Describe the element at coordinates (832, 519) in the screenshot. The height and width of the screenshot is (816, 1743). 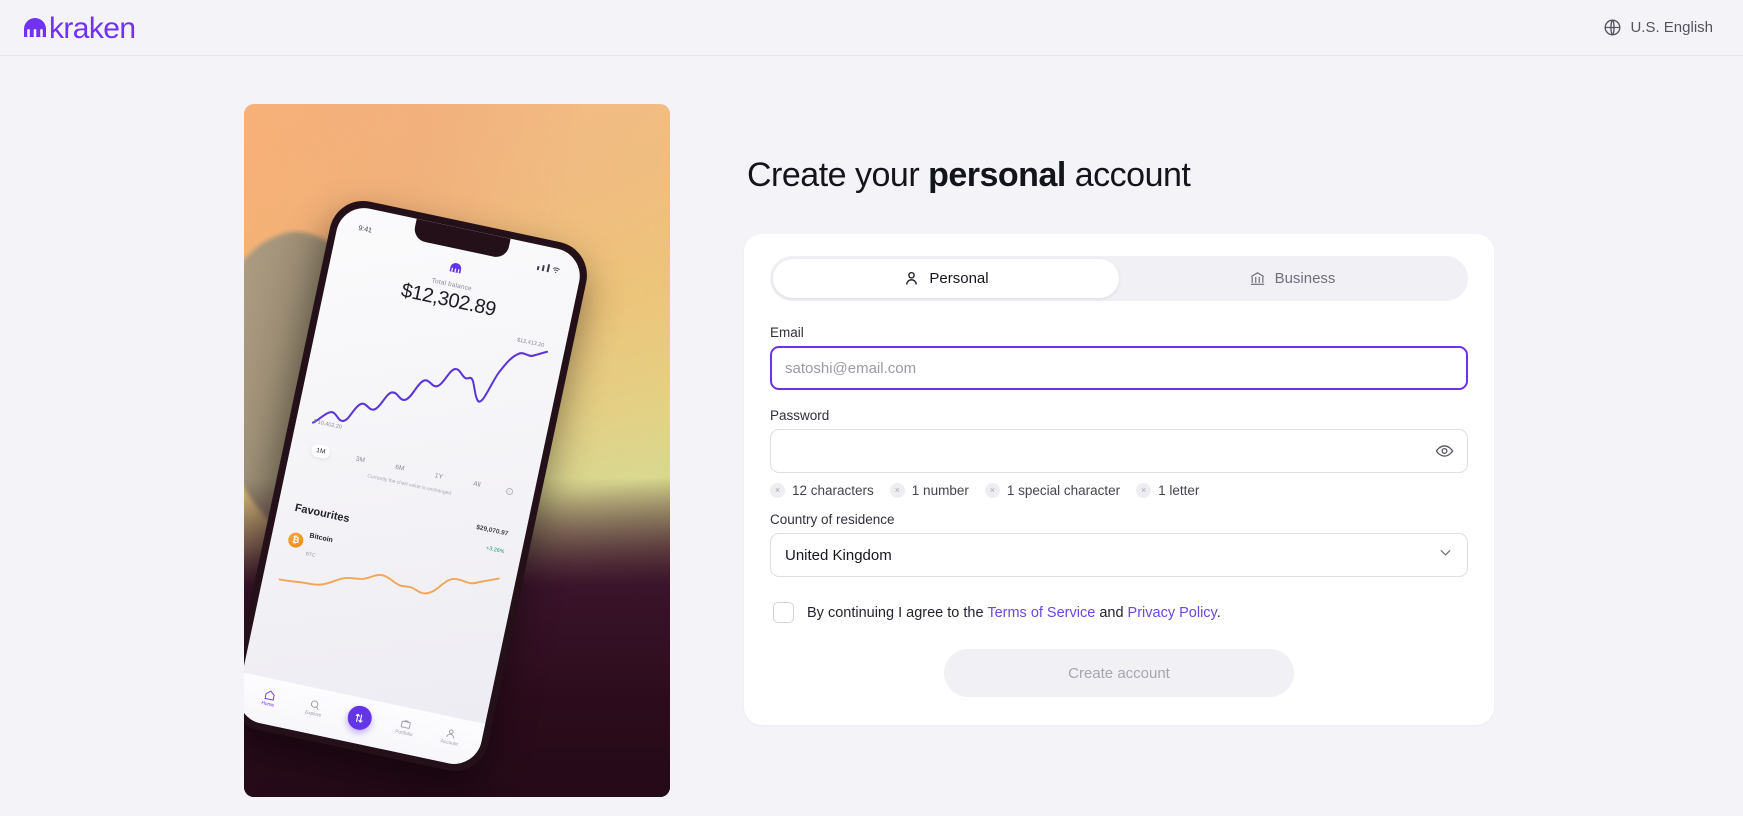
I see `country-label: Country of residence` at that location.